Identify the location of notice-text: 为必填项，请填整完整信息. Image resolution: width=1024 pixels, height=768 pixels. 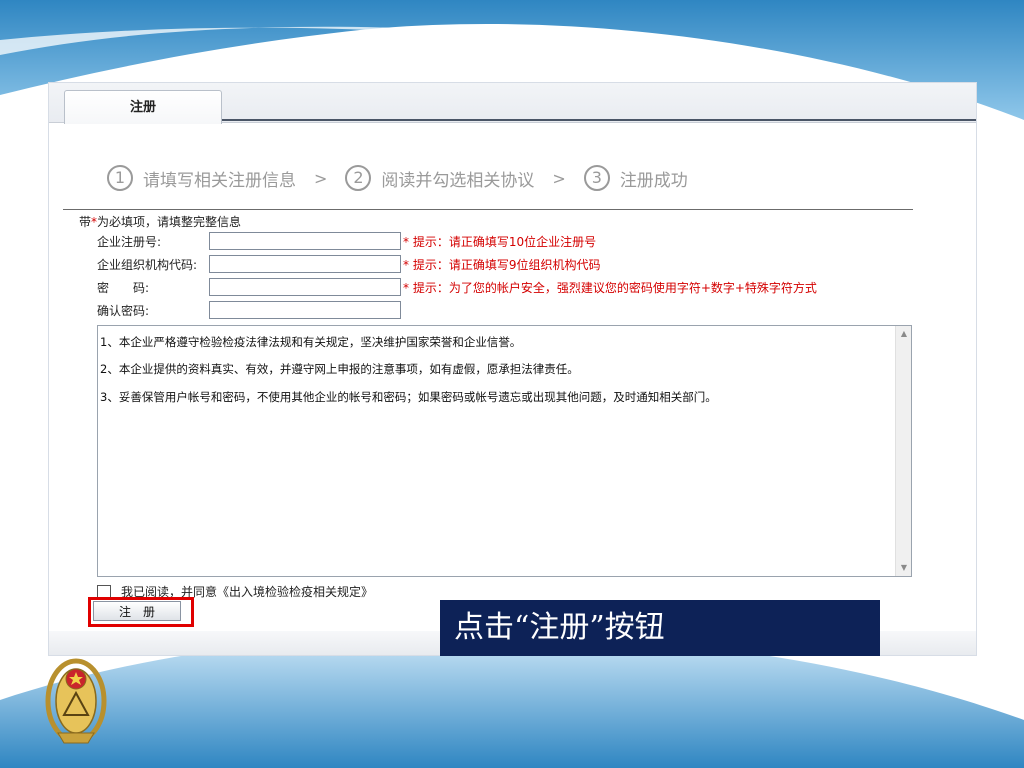
(169, 222).